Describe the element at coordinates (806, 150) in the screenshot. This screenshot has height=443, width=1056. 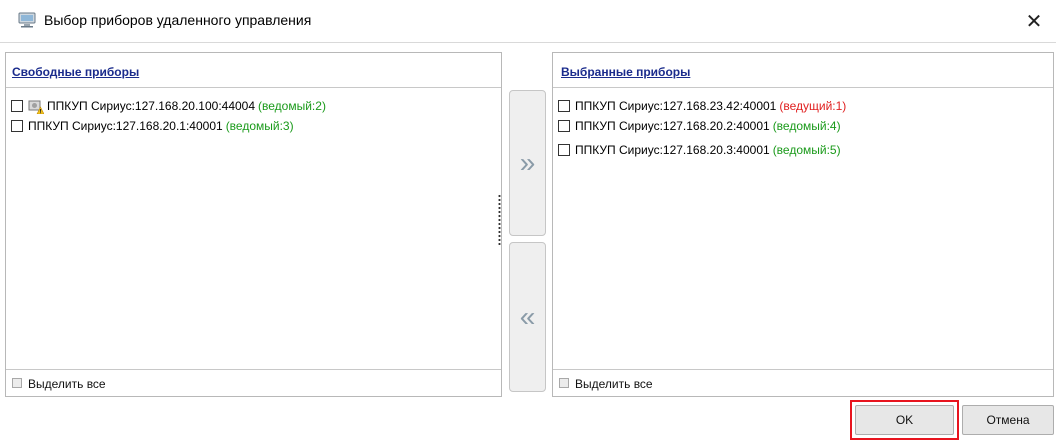
I see `device-role: (ведомый:5)` at that location.